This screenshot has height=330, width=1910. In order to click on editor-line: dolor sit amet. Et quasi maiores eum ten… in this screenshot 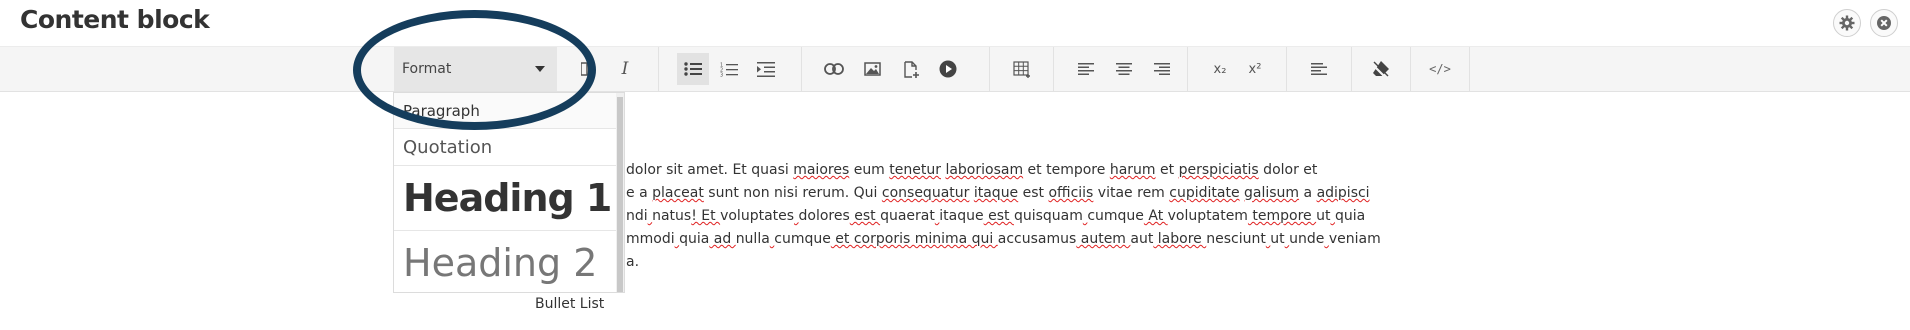, I will do `click(1003, 170)`.